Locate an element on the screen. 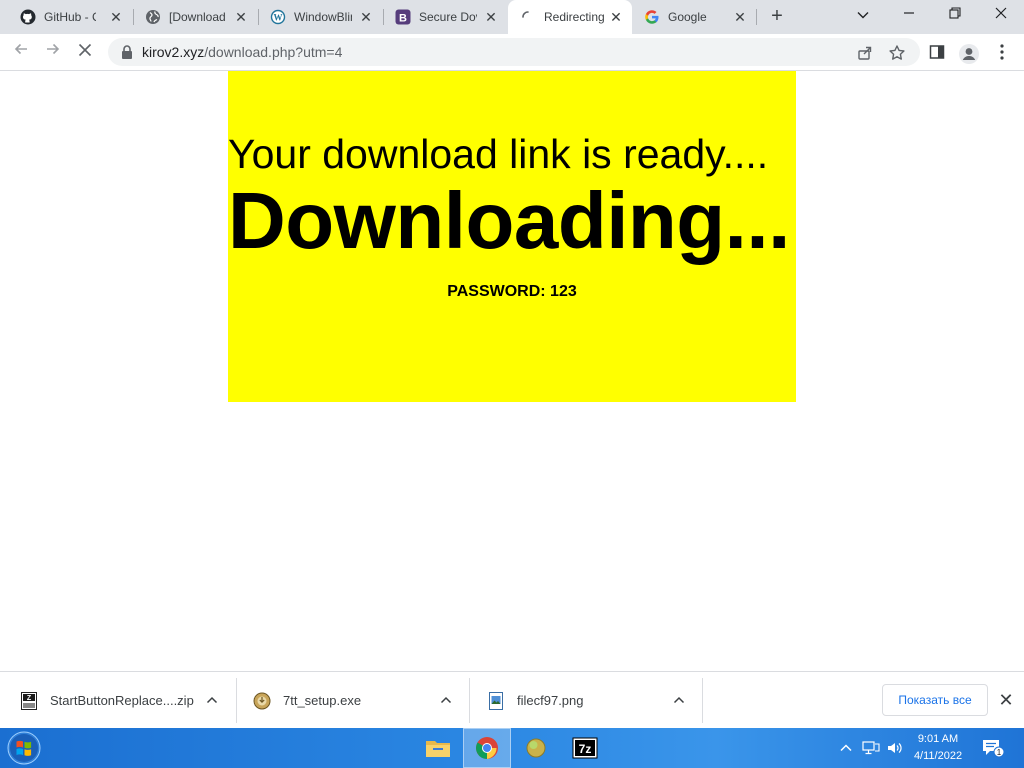 Image resolution: width=1024 pixels, height=768 pixels. volume-icon is located at coordinates (894, 748).